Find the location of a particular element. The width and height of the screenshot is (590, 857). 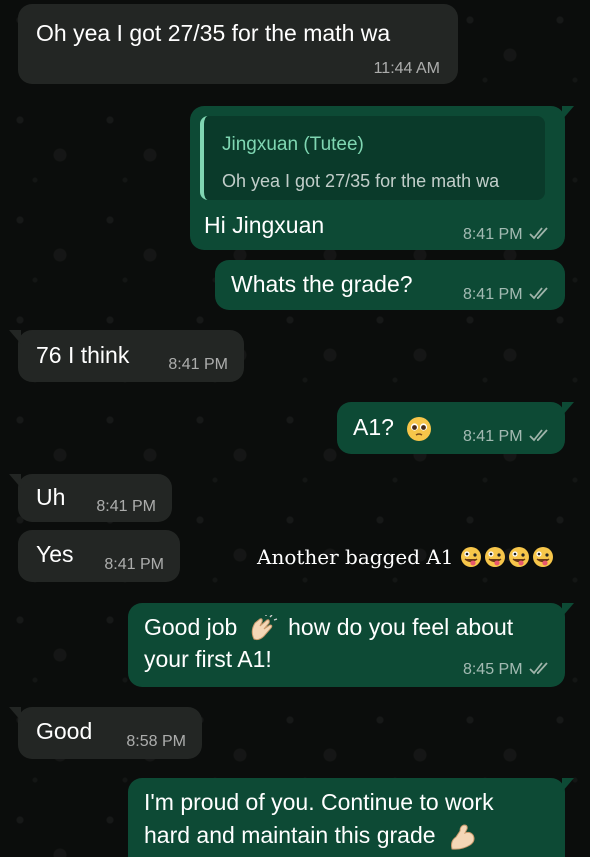

message-incoming: Uh 8:41 PM is located at coordinates (90, 498).